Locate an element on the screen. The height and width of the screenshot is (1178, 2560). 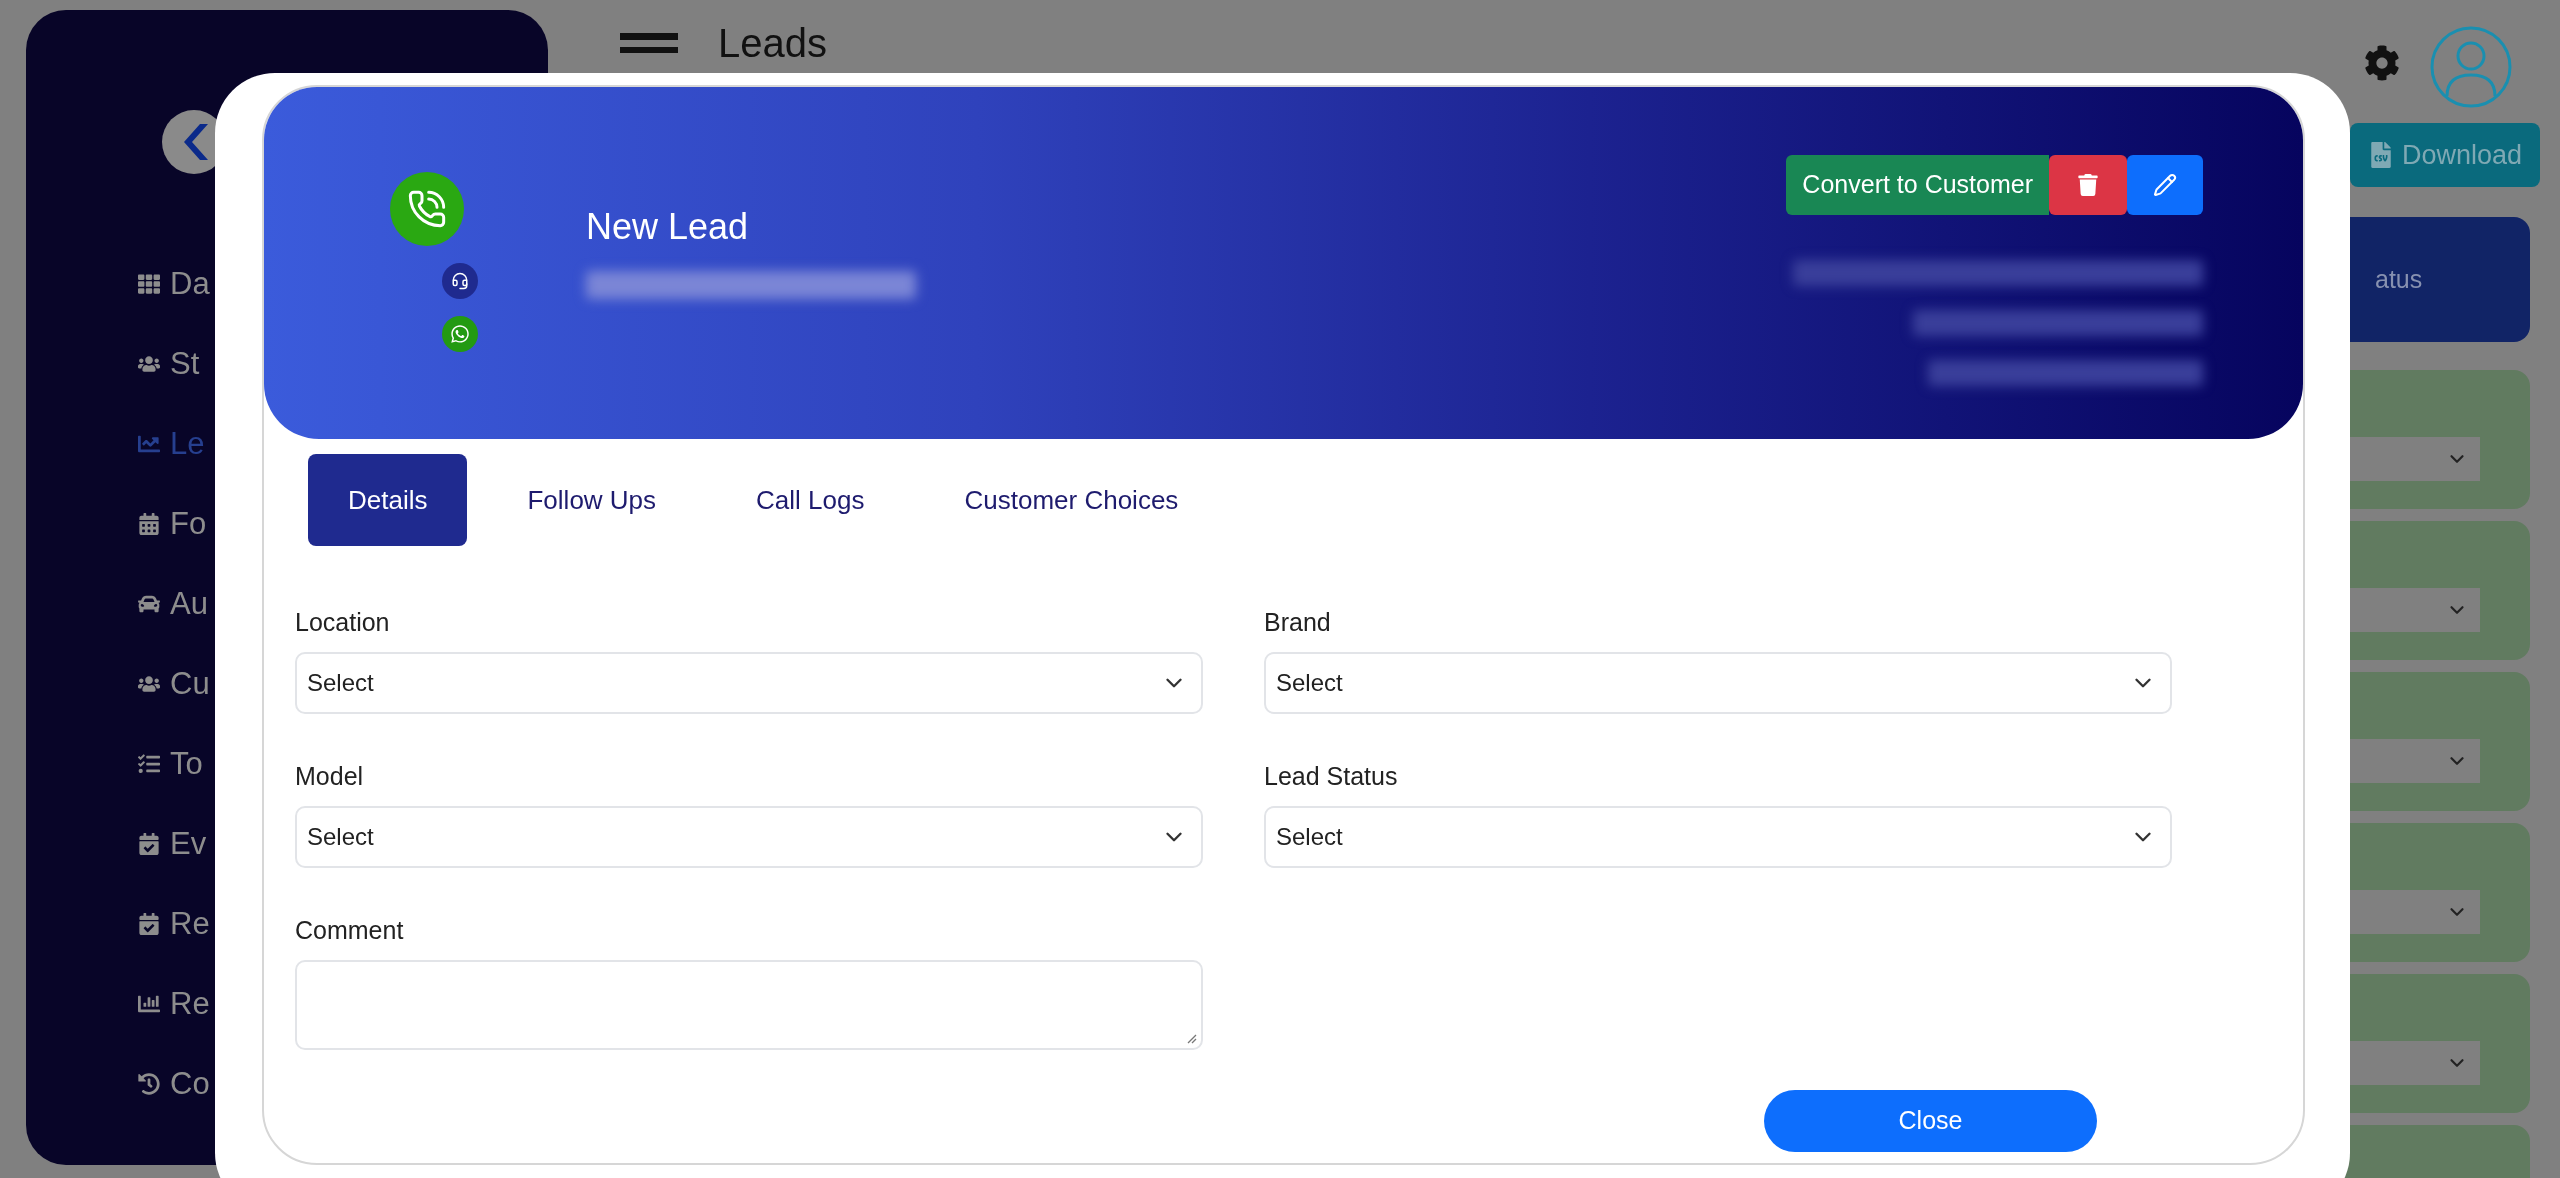
trash-icon is located at coordinates (2088, 185).